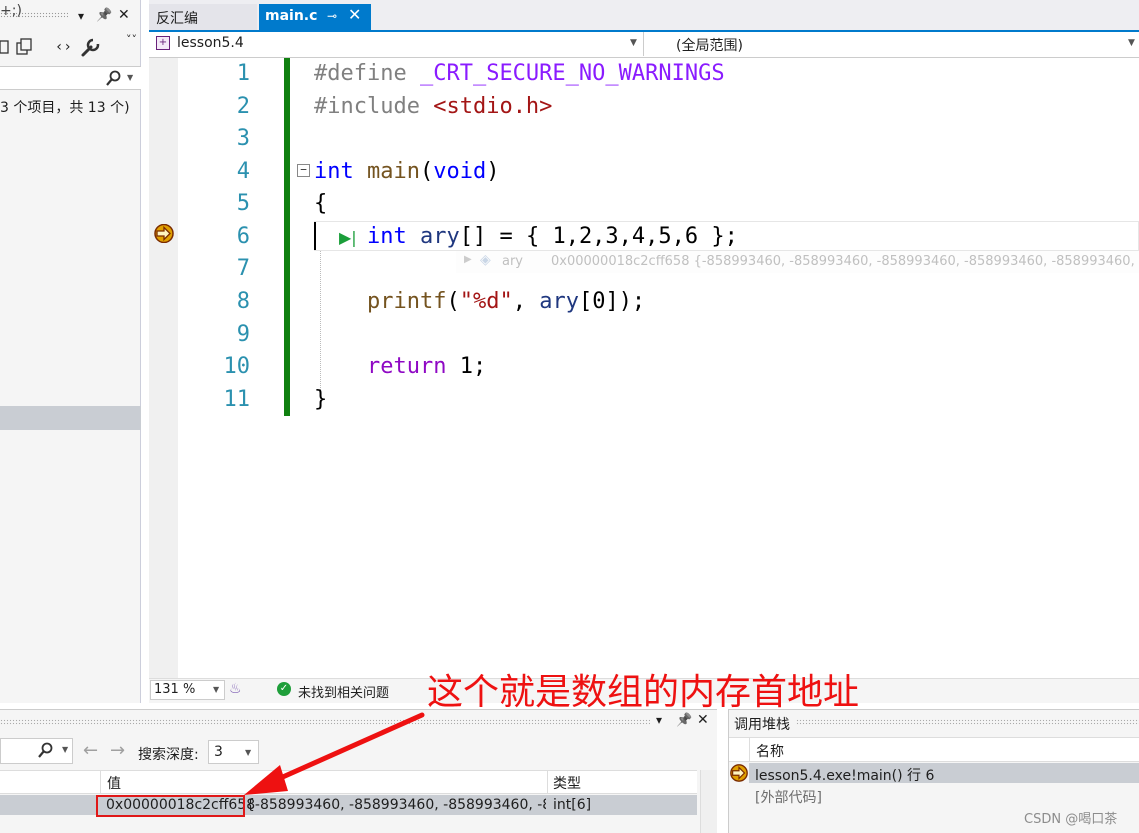 The height and width of the screenshot is (833, 1139). Describe the element at coordinates (572, 805) in the screenshot. I see `watch-type: int[6]` at that location.